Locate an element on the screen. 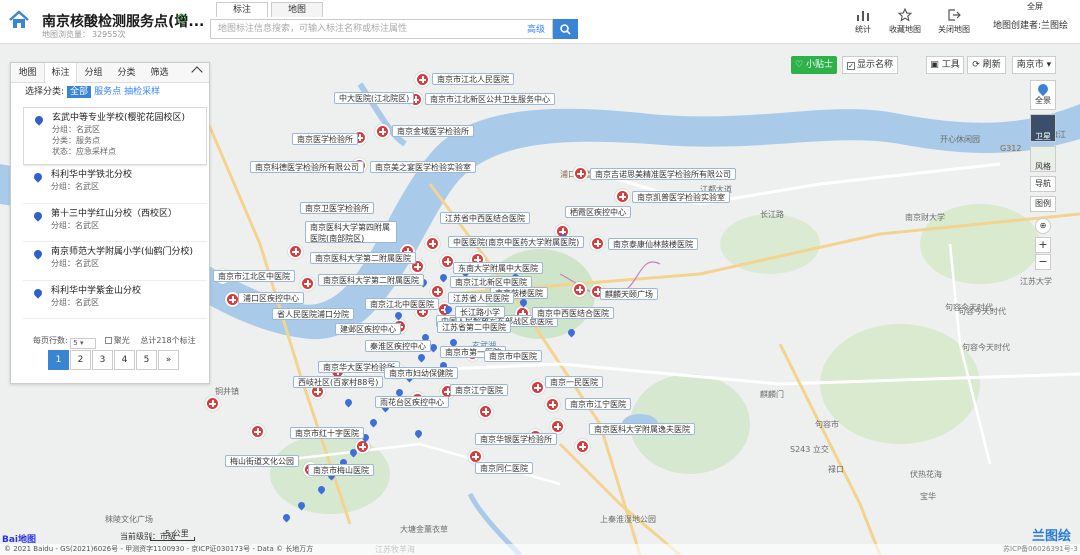  tools-button: ▣ 工具 is located at coordinates (945, 65).